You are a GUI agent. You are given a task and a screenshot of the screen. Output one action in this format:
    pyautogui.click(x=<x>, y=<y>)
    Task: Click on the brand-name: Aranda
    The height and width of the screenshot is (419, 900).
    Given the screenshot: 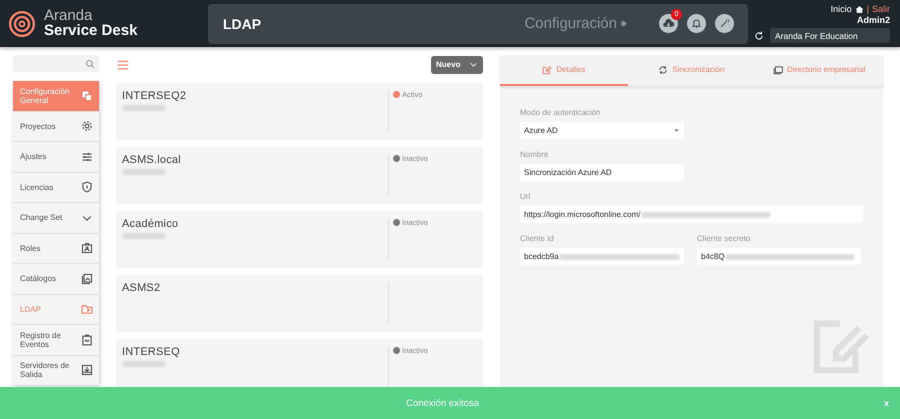 What is the action you would take?
    pyautogui.click(x=69, y=15)
    